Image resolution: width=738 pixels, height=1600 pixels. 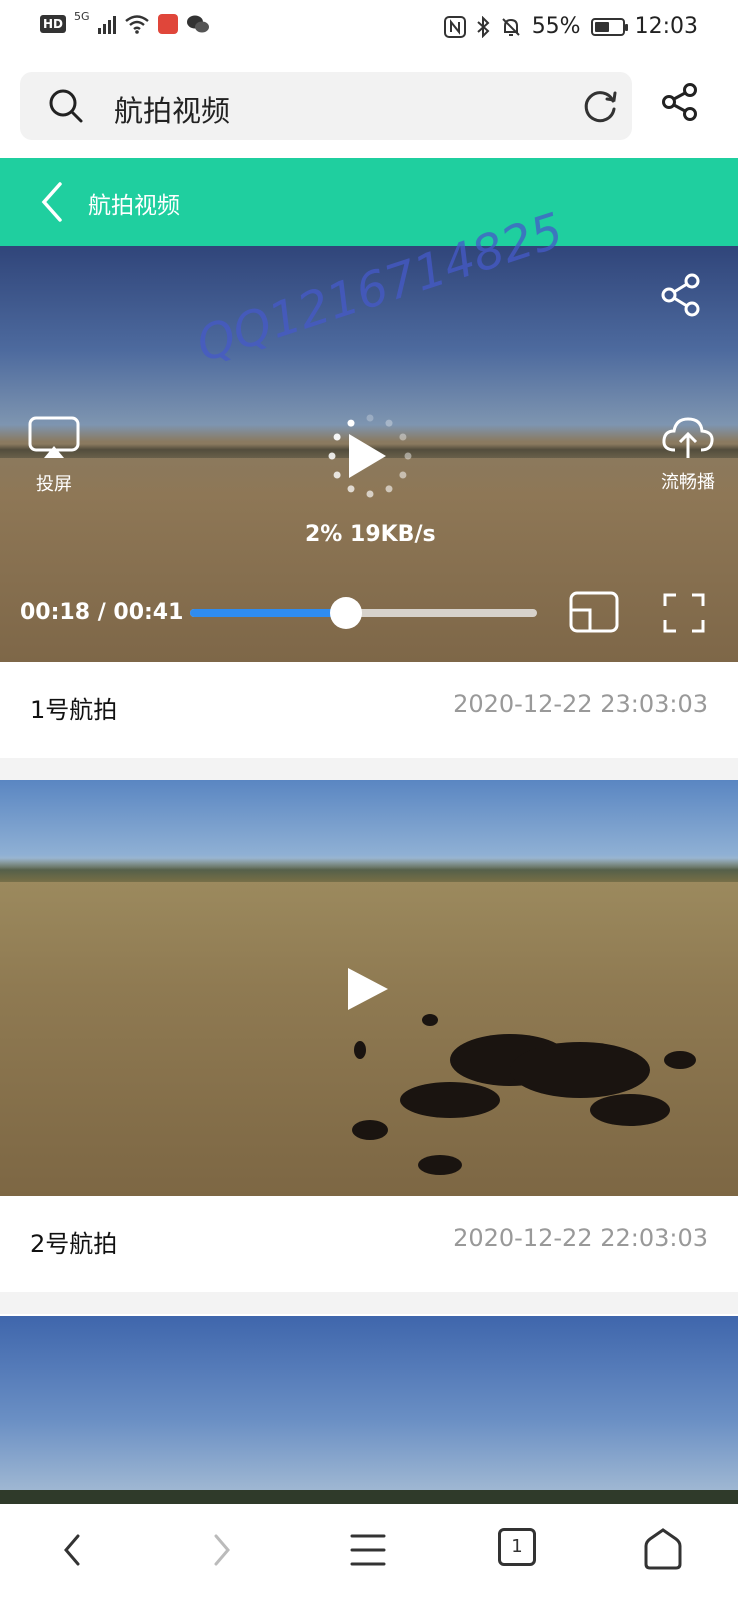 I want to click on video-date: 2020-12-22 23:03:03, so click(x=580, y=704).